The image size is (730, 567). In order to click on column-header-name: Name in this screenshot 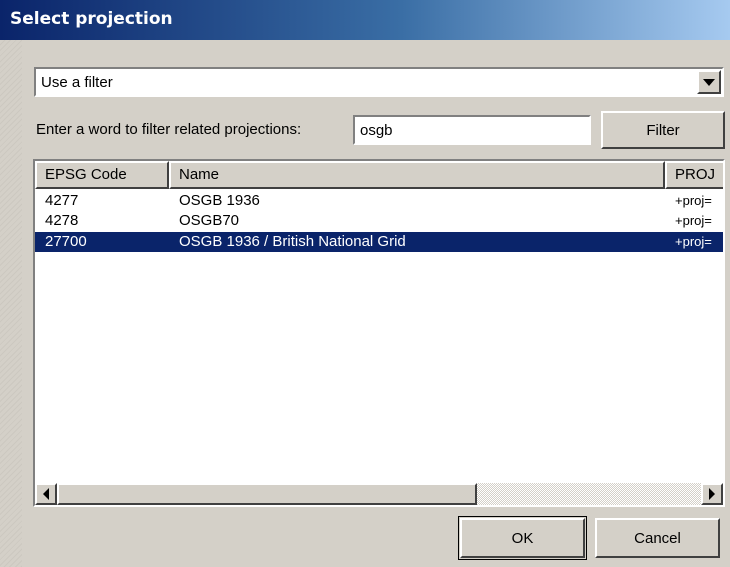, I will do `click(417, 175)`.